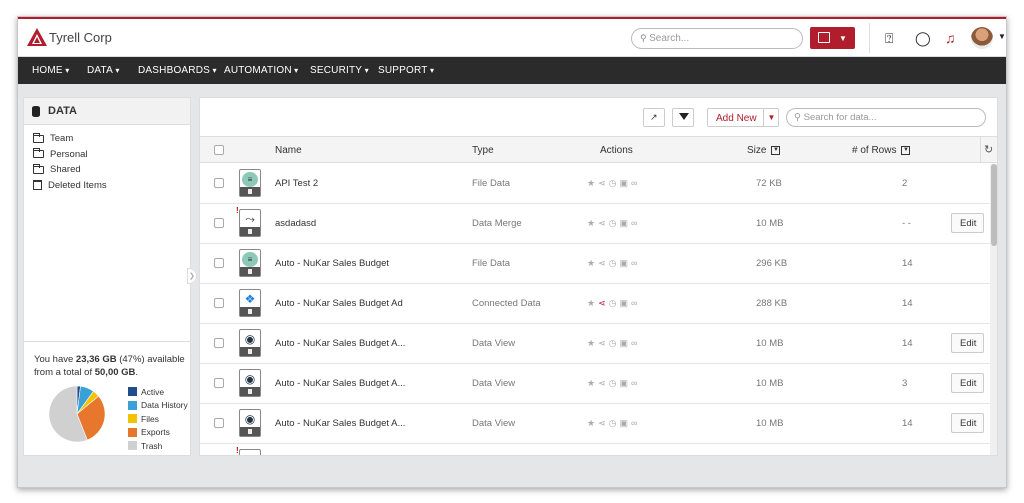 This screenshot has width=1024, height=503. I want to click on tree-item-shared: Shared, so click(107, 170).